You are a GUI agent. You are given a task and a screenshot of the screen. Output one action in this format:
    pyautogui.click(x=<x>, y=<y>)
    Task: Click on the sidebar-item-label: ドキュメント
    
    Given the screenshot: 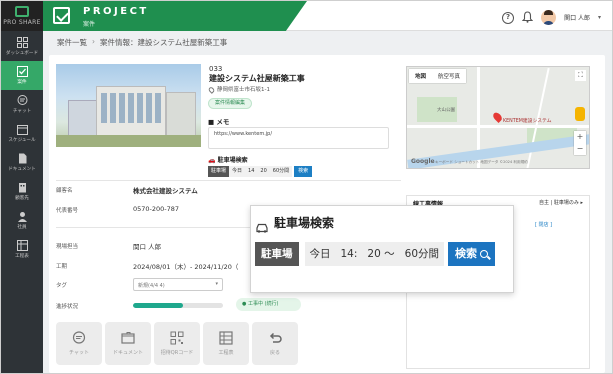 What is the action you would take?
    pyautogui.click(x=22, y=169)
    